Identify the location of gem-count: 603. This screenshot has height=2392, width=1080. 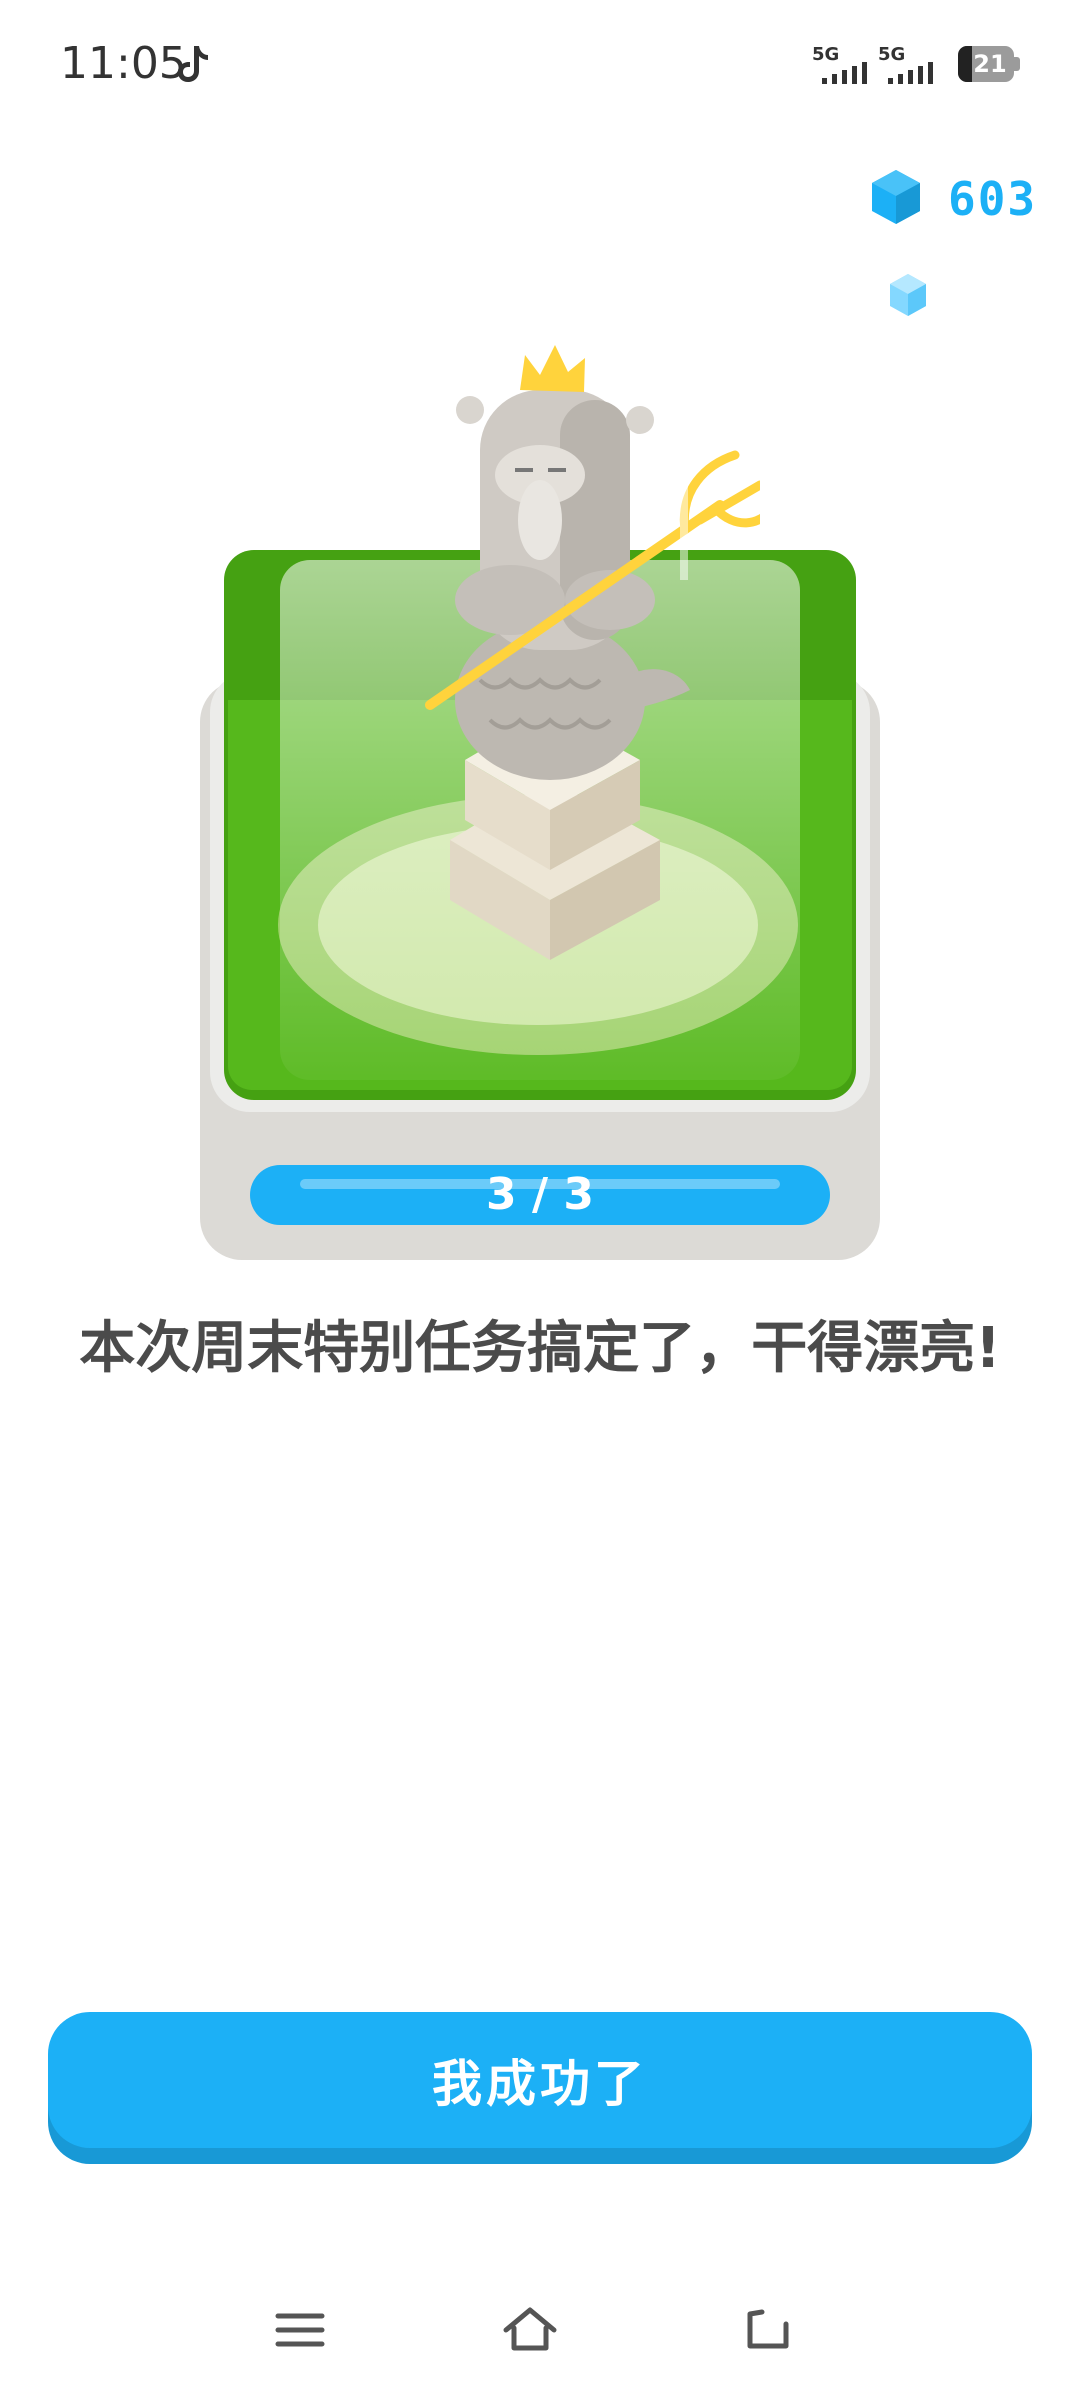
(993, 199).